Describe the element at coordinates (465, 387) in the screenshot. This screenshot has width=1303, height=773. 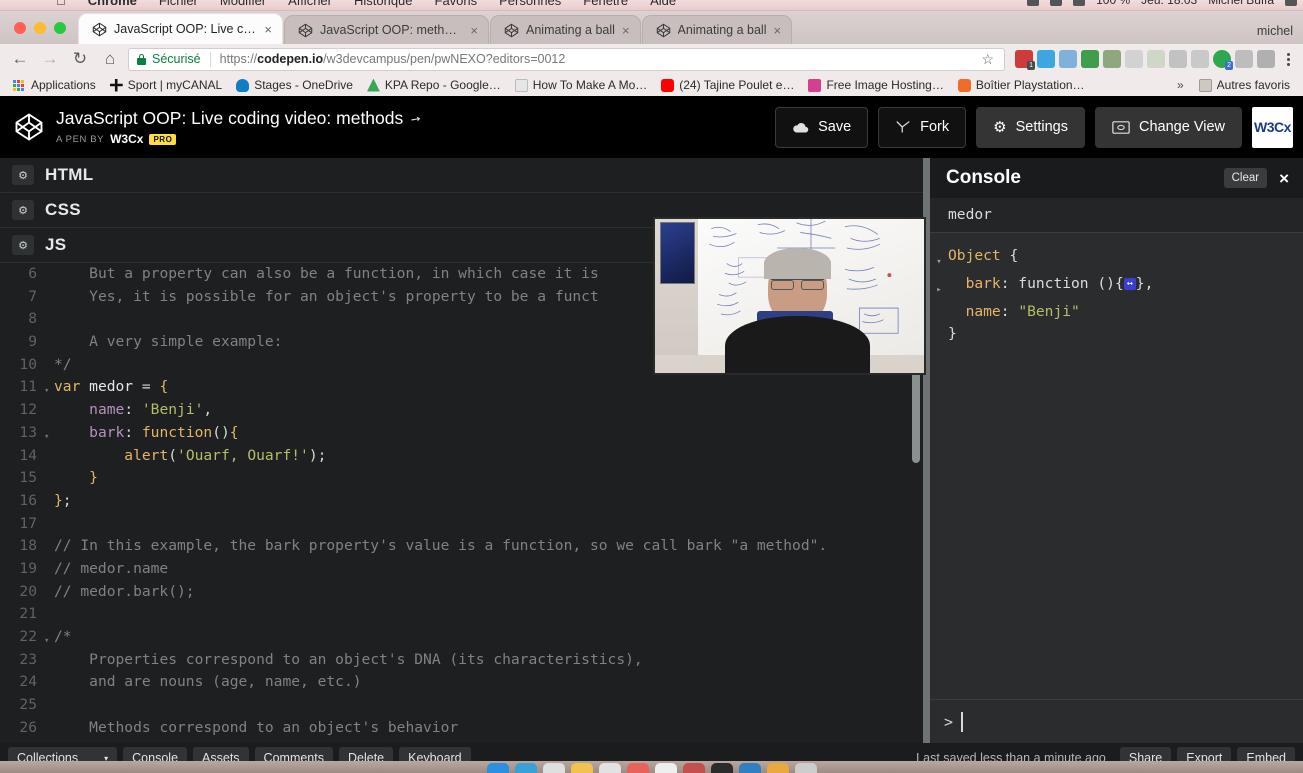
I see `code-line: 11 ▾ var medor = {` at that location.